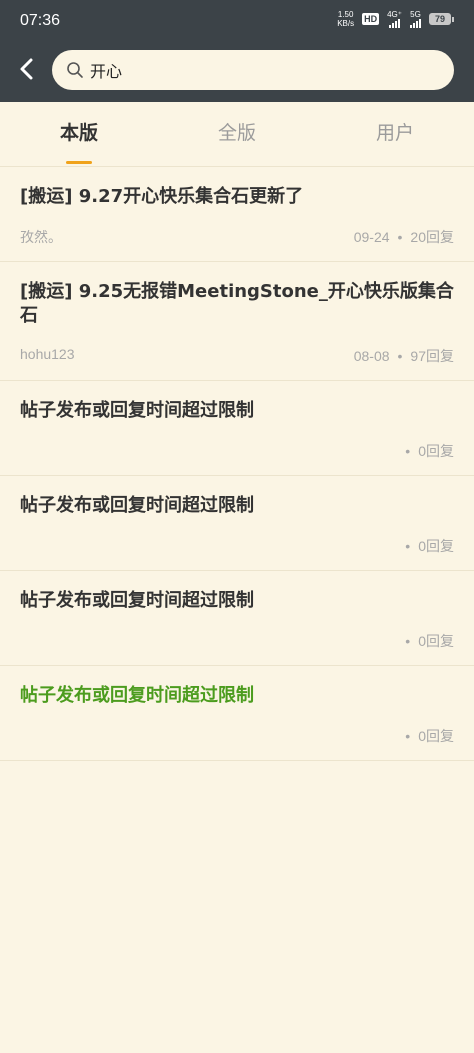 The image size is (474, 1053). I want to click on post-meta: 孜然。 09-24 • 20回复, so click(237, 244).